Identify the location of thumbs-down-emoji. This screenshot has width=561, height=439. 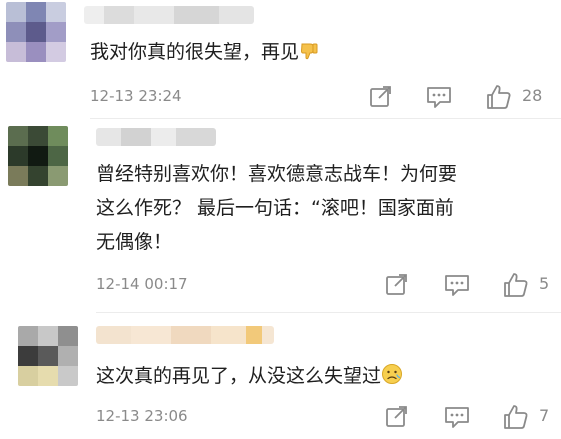
(309, 55).